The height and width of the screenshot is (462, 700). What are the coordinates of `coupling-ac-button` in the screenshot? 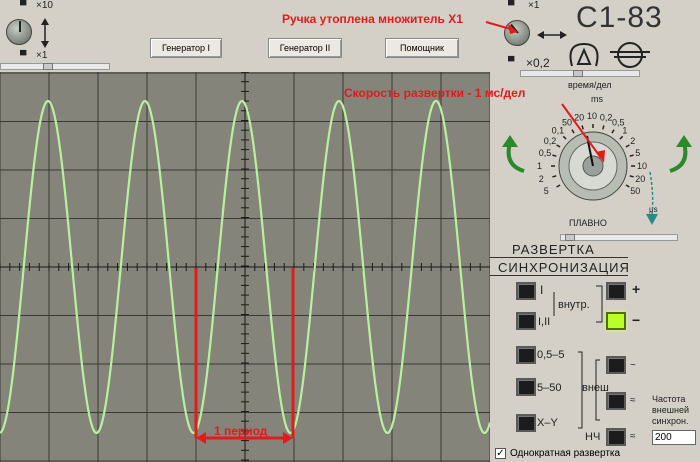 It's located at (616, 365).